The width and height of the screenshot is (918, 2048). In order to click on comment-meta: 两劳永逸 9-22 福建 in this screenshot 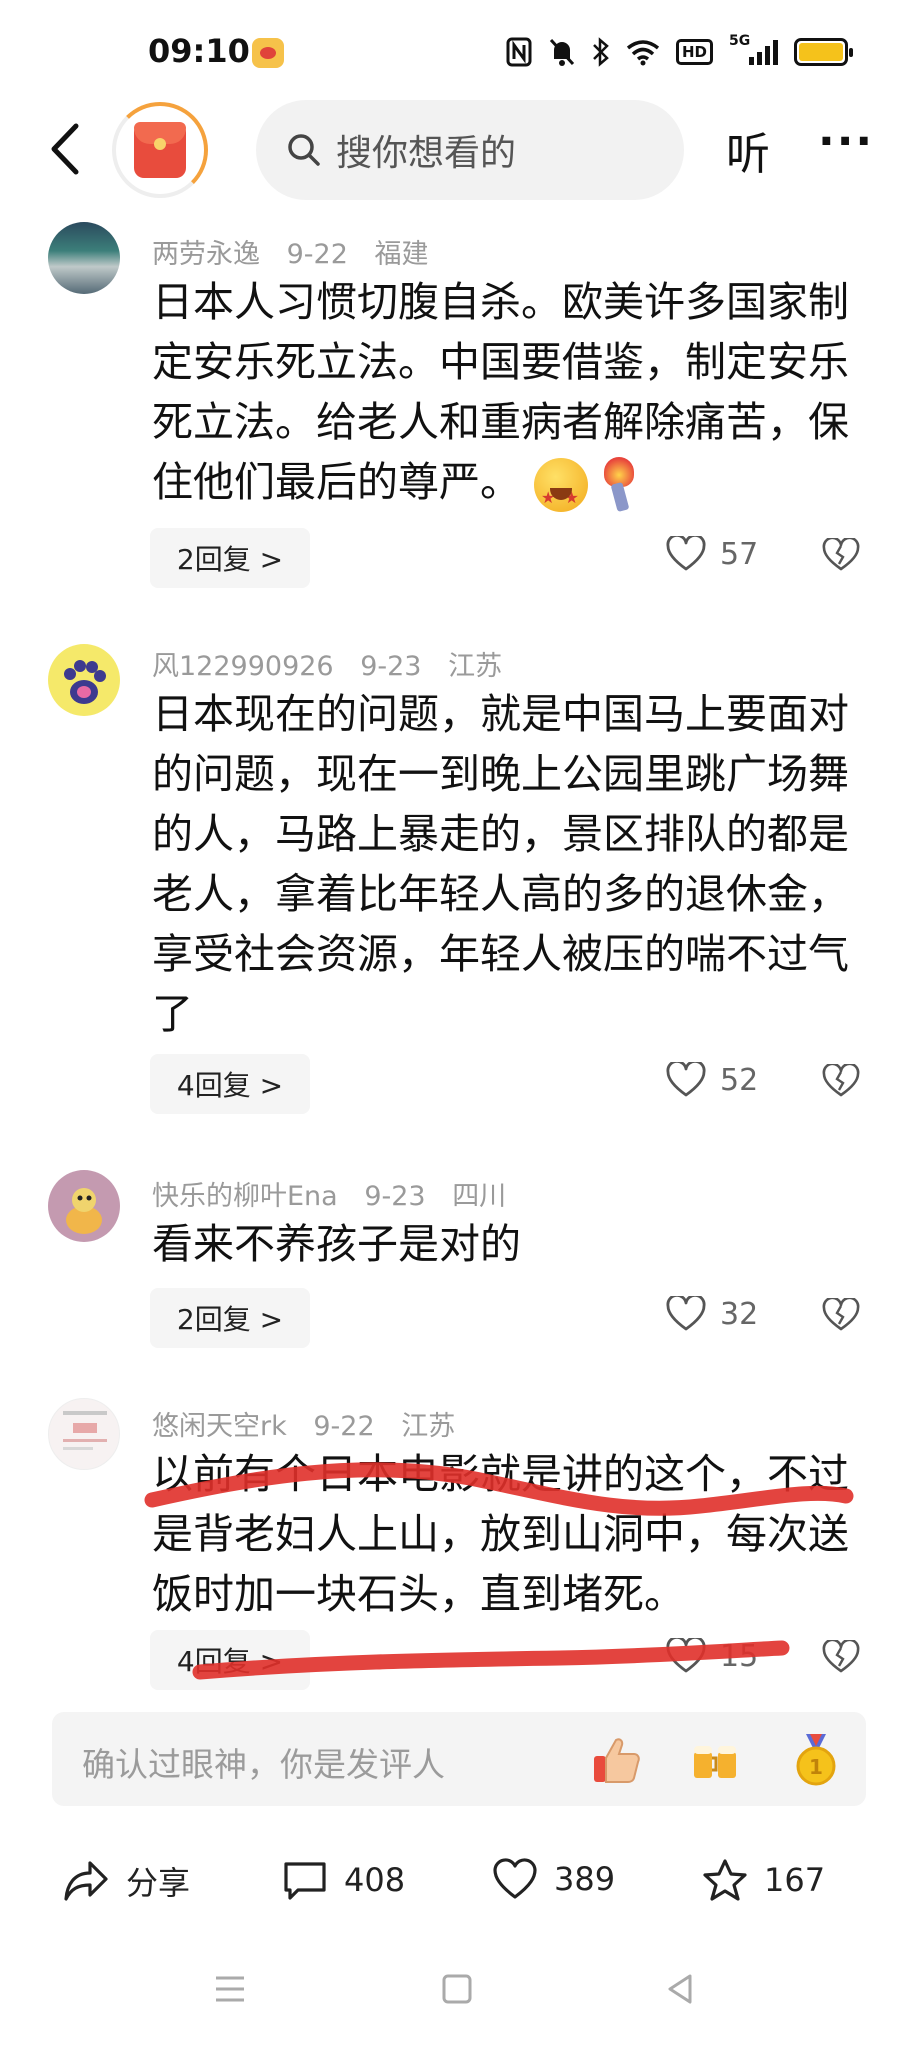, I will do `click(299, 251)`.